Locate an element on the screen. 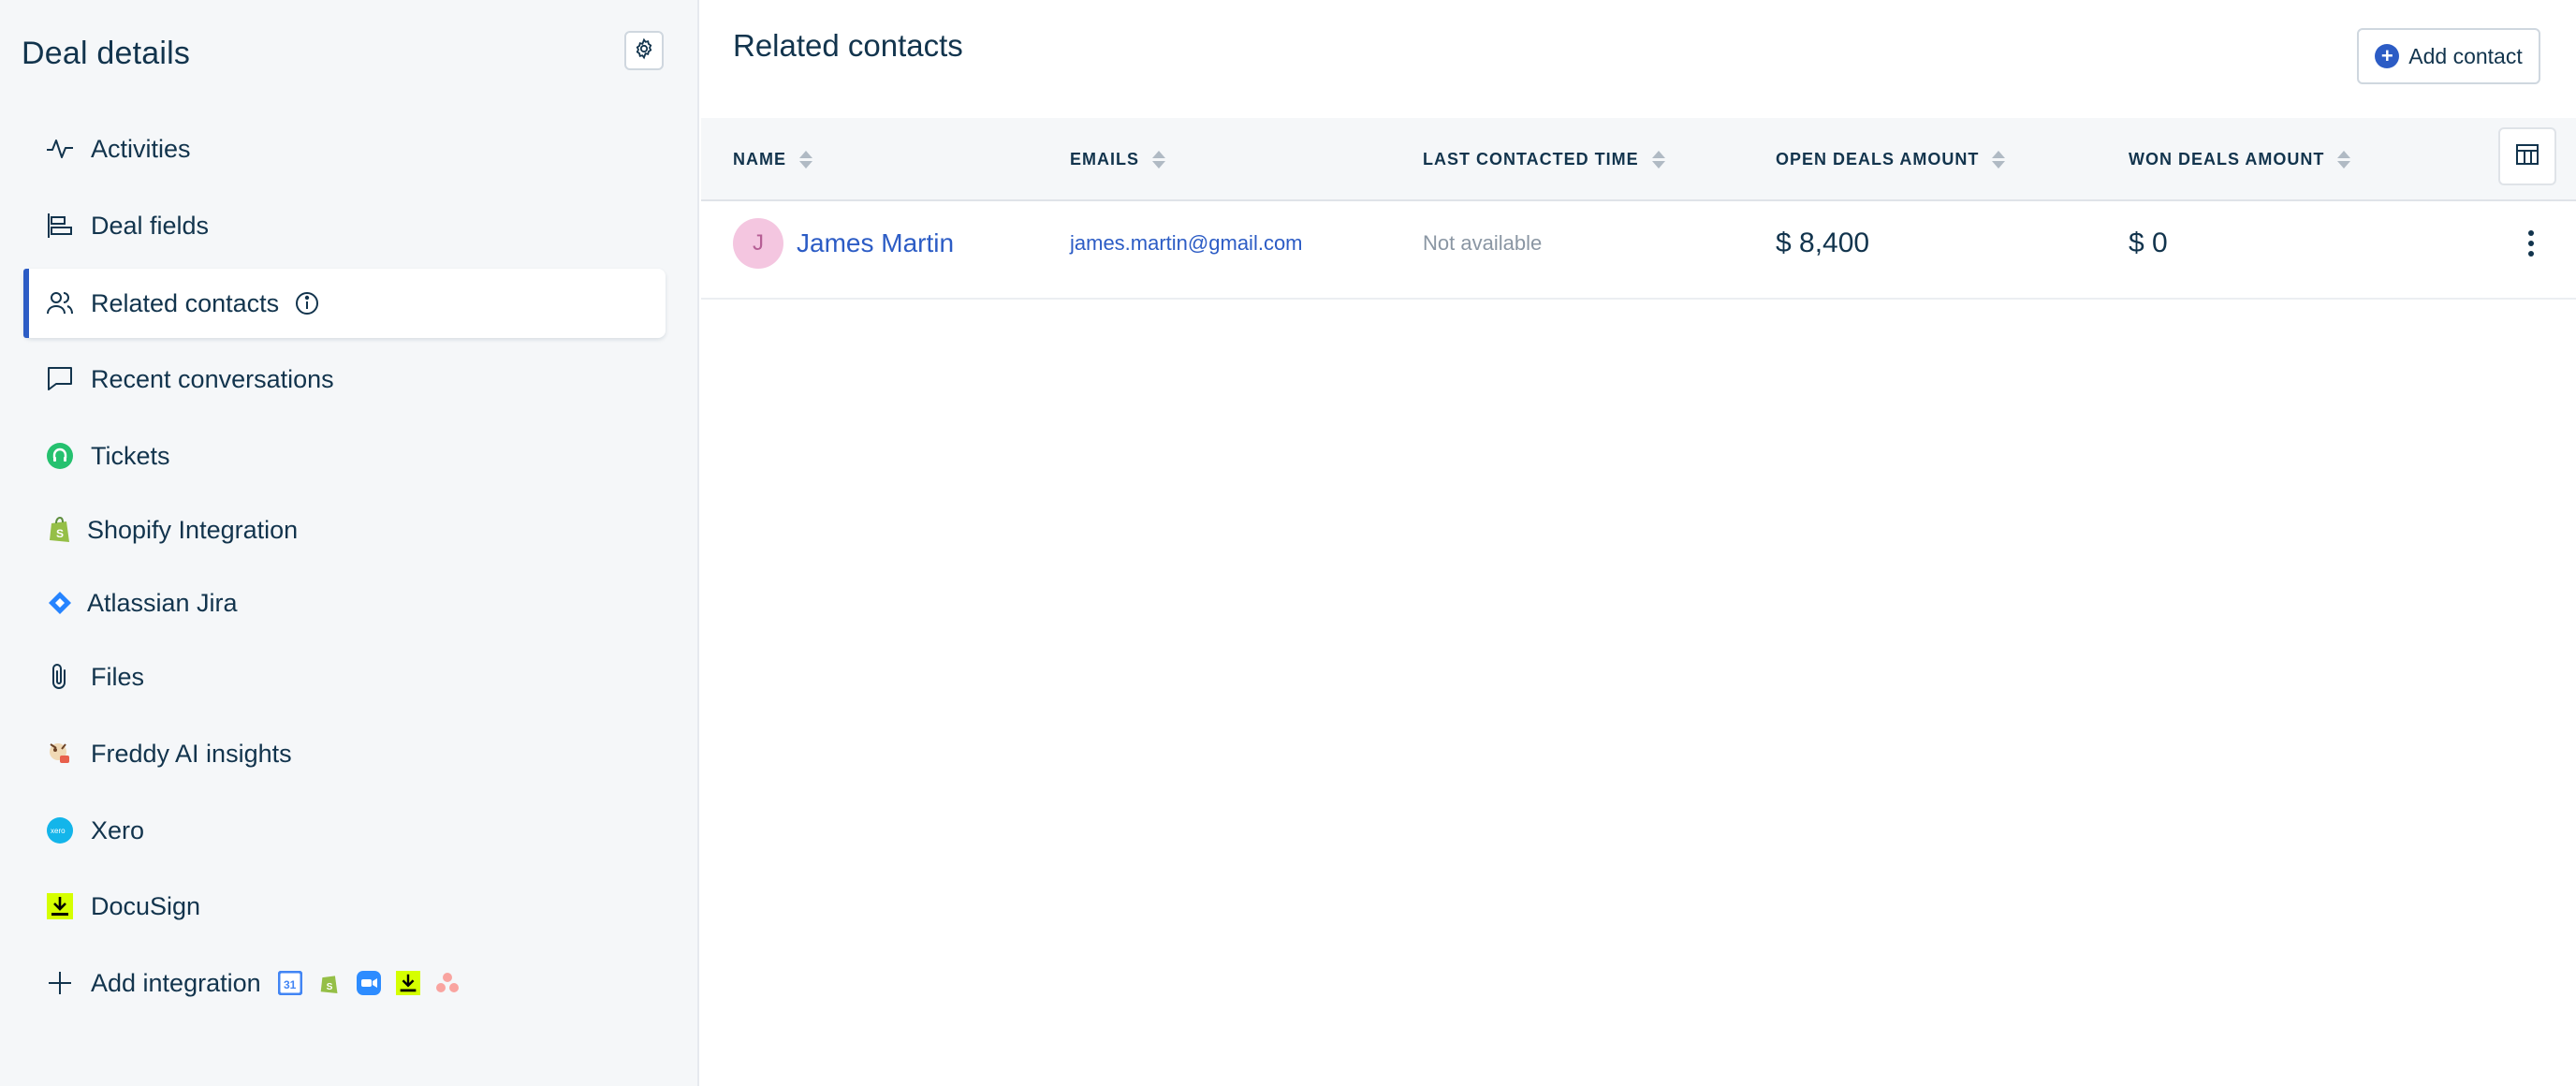 This screenshot has height=1086, width=2576. open-deals-amount: $ 8,400 is located at coordinates (1823, 242).